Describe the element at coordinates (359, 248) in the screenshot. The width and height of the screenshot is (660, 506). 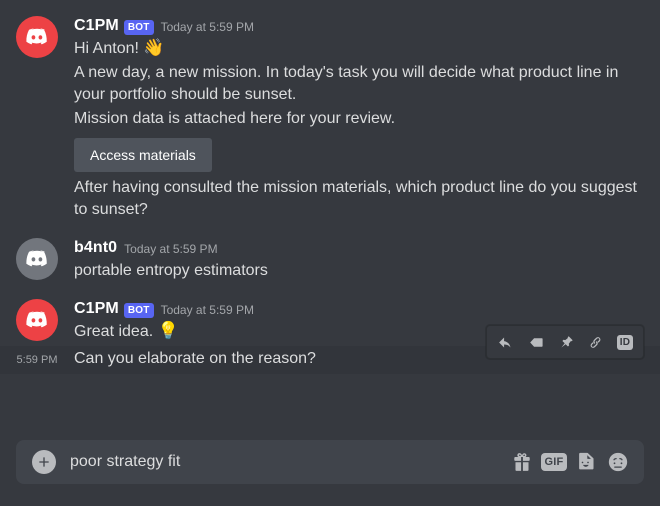
I see `message-meta: b4nt0 Today at 5:59 PM` at that location.